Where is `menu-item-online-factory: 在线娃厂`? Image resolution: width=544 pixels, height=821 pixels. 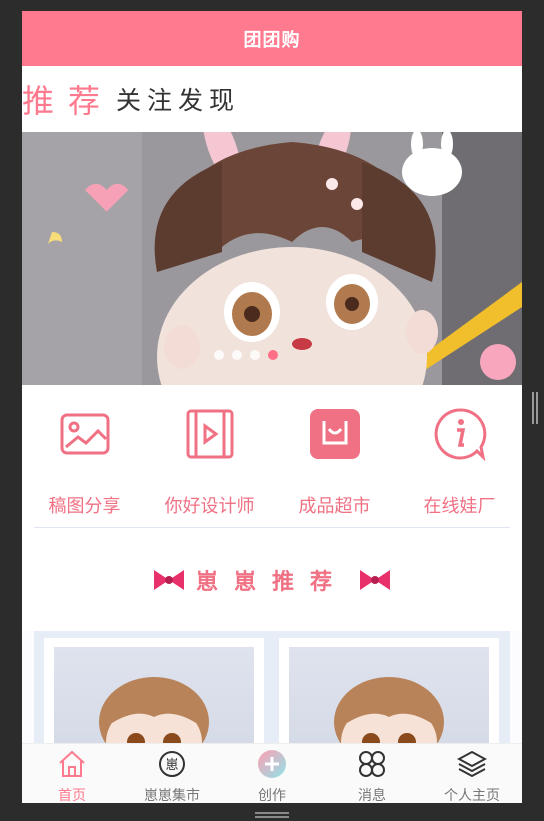 menu-item-online-factory: 在线娃厂 is located at coordinates (459, 456).